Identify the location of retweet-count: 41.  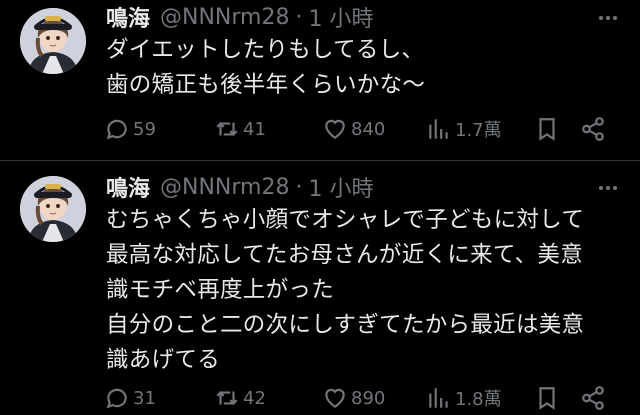
(254, 129).